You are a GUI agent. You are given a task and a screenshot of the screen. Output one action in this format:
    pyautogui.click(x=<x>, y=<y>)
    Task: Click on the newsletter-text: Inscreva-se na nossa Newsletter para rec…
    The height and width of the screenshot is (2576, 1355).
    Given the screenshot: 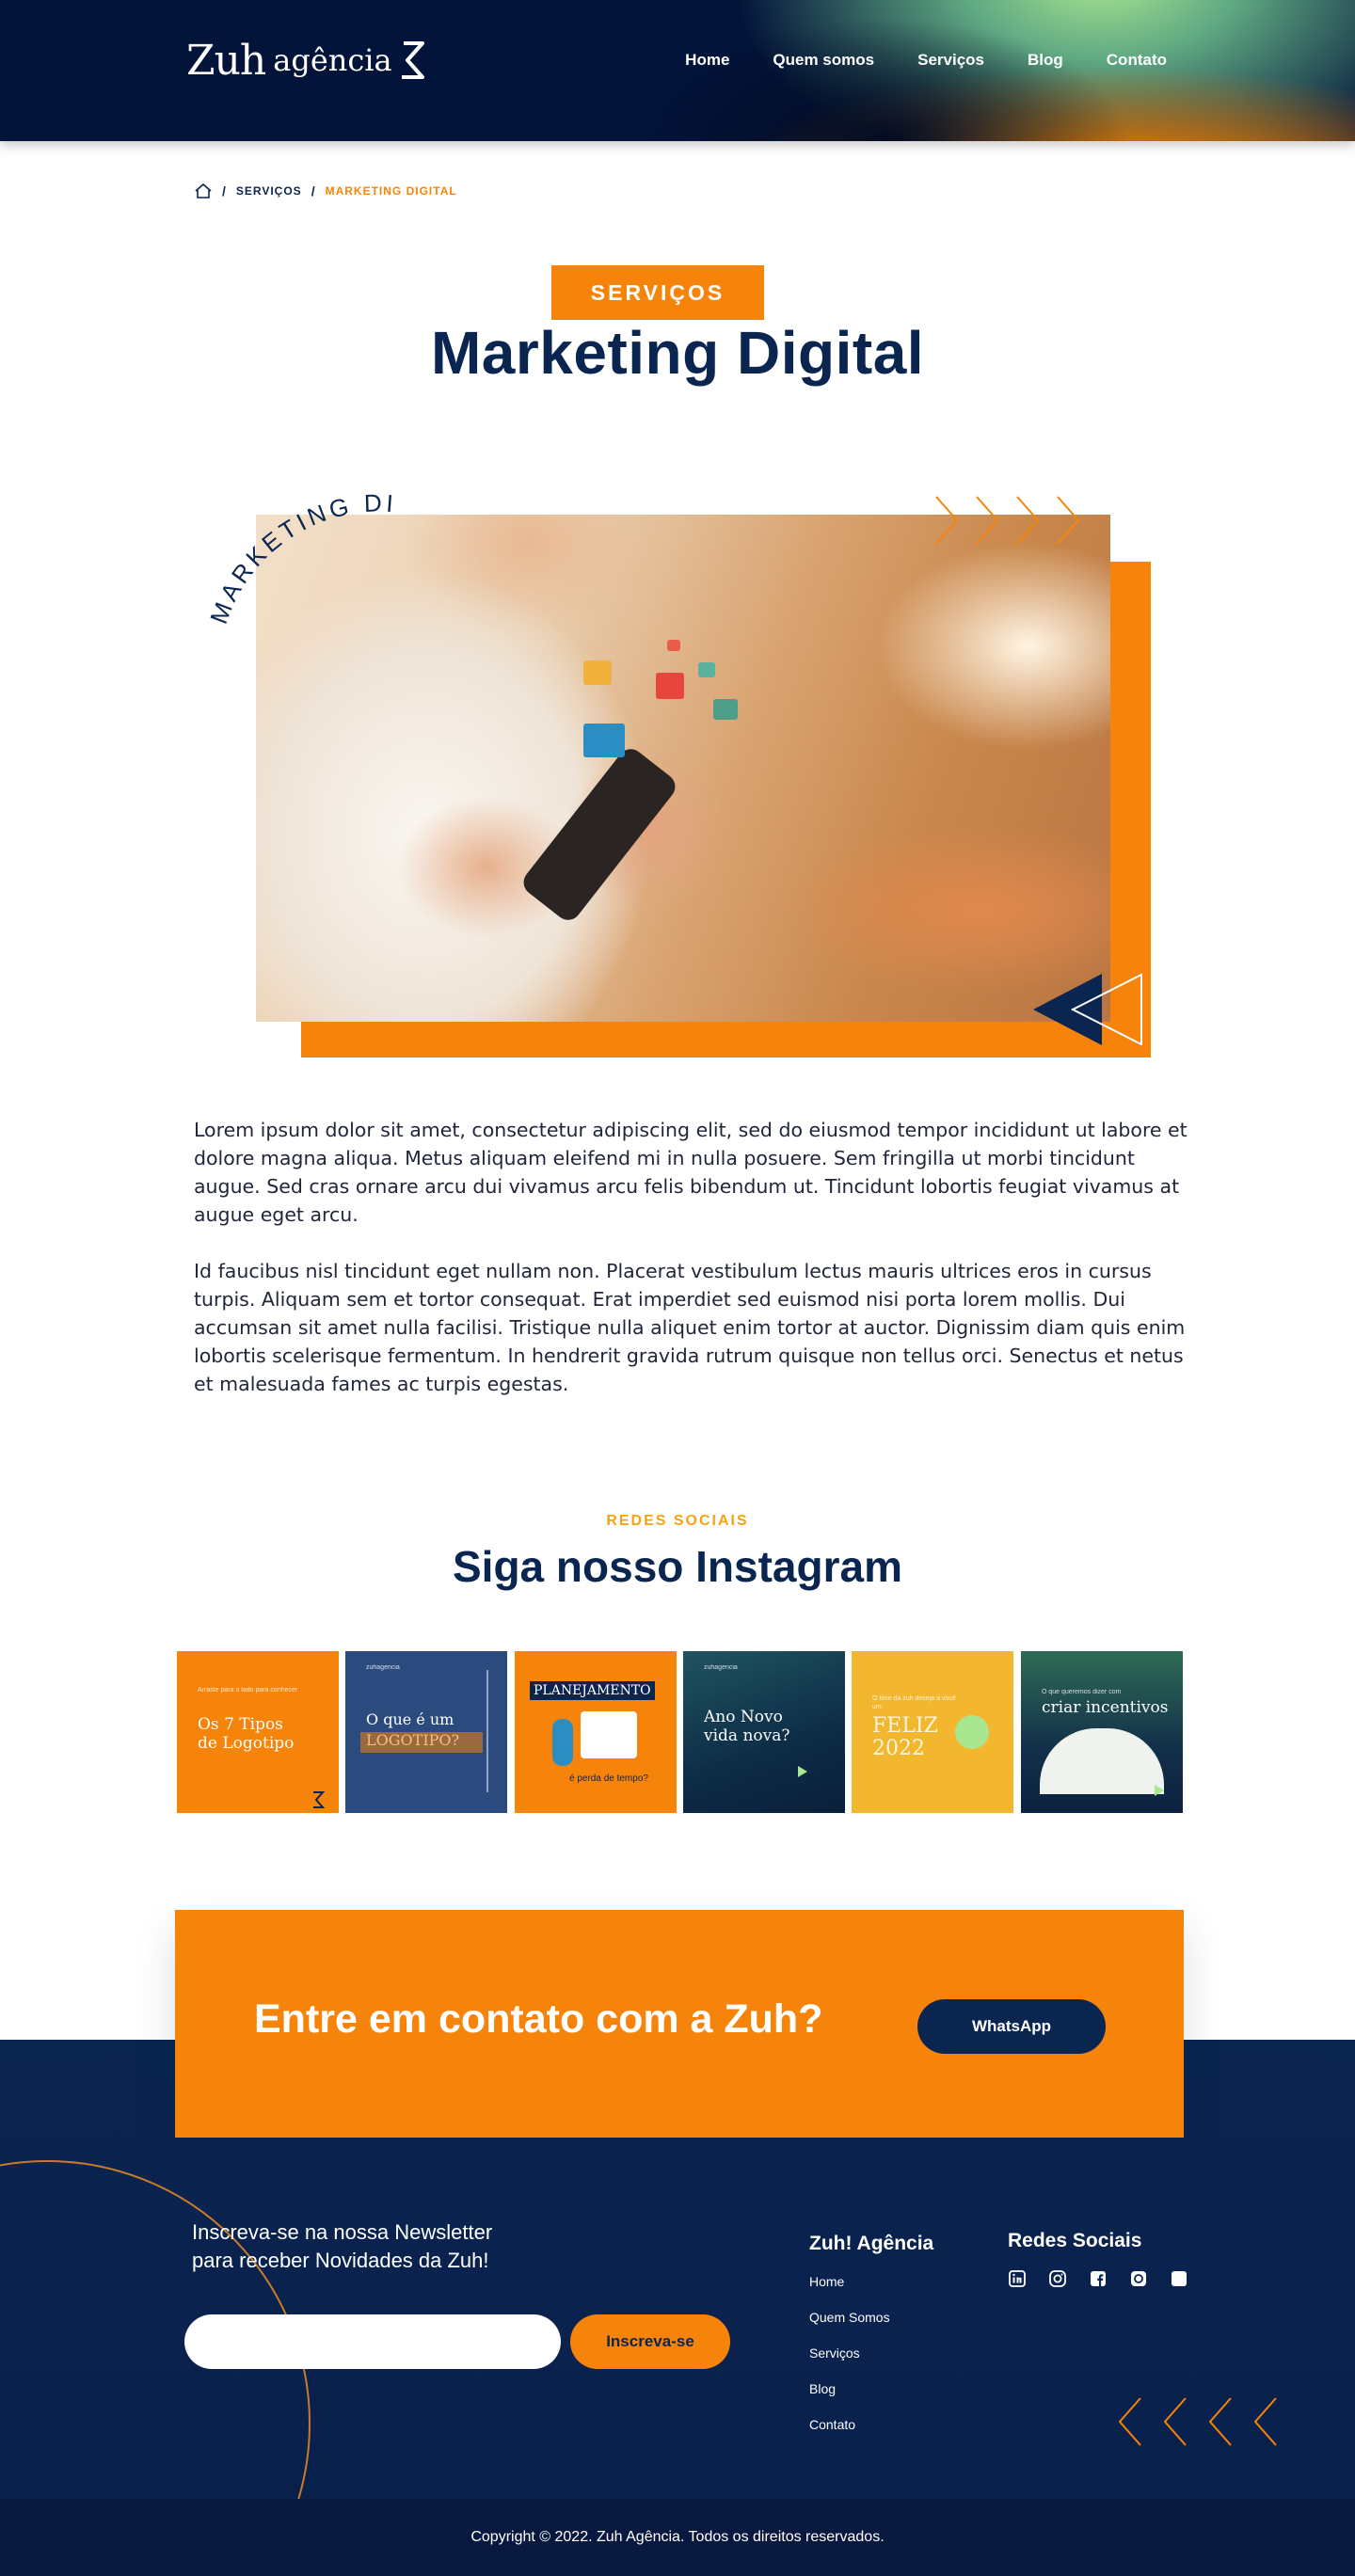 What is the action you would take?
    pyautogui.click(x=342, y=2246)
    